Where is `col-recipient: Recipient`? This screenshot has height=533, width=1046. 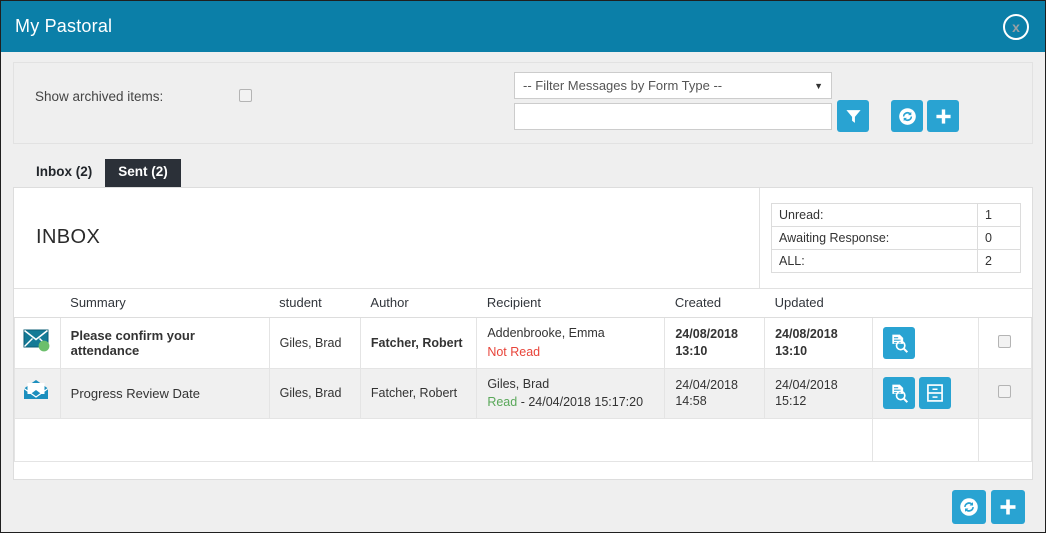
col-recipient: Recipient is located at coordinates (570, 303).